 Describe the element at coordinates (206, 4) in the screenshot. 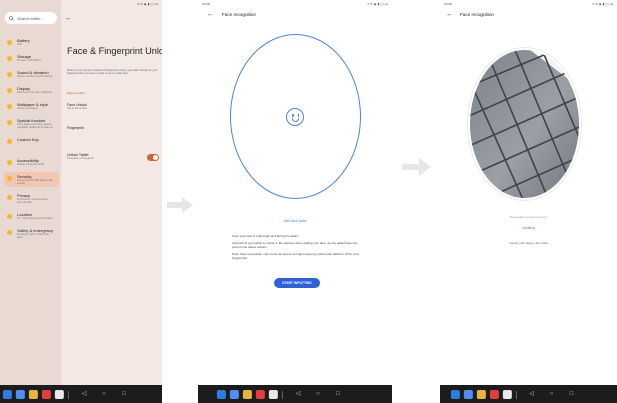

I see `status-time: 10:38` at that location.